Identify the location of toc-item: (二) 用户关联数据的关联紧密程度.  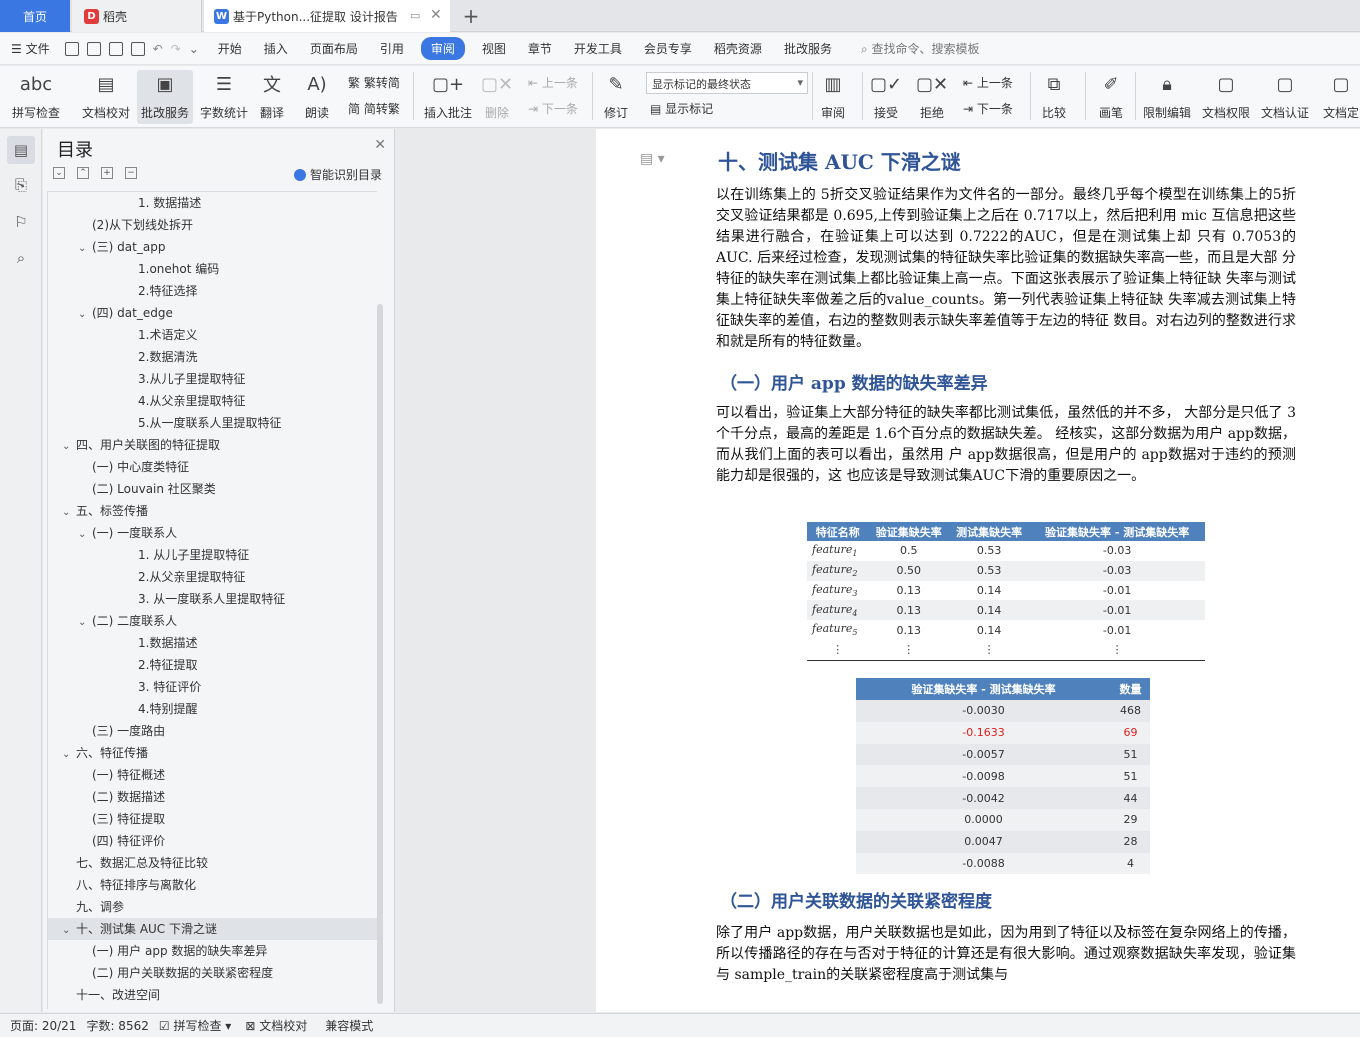
(212, 973).